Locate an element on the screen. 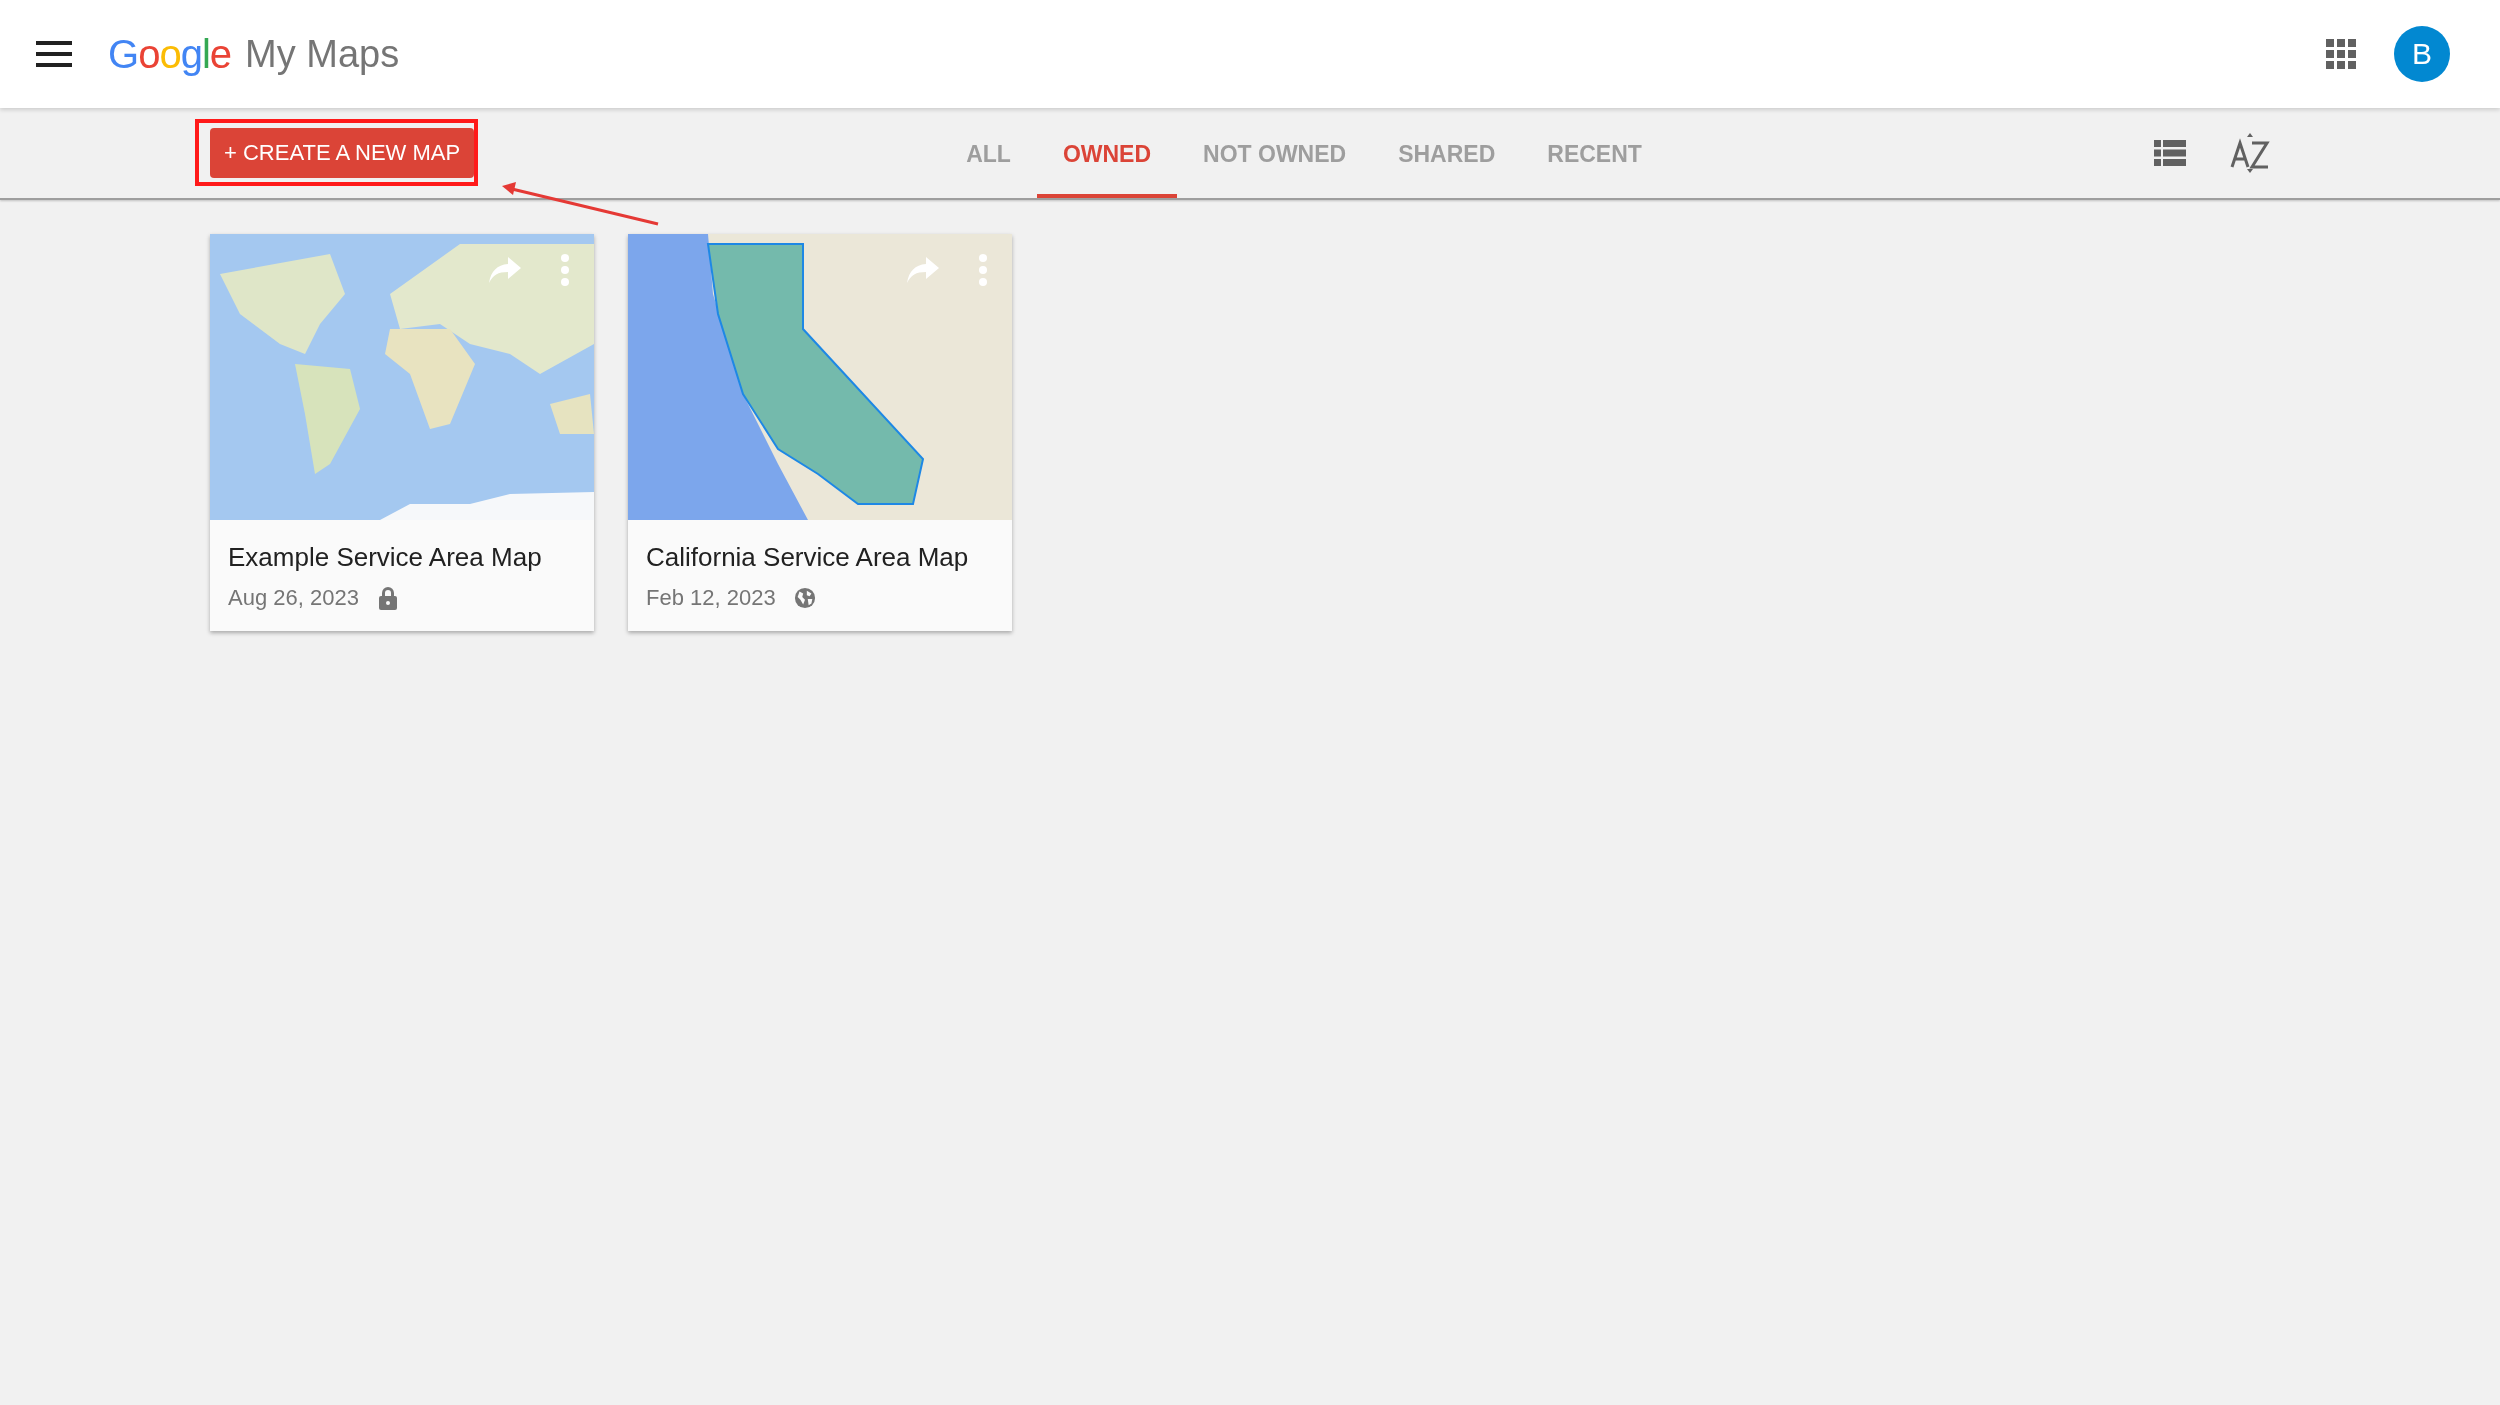 The height and width of the screenshot is (1405, 2500). filter-tab: NOT OWNED is located at coordinates (1275, 153).